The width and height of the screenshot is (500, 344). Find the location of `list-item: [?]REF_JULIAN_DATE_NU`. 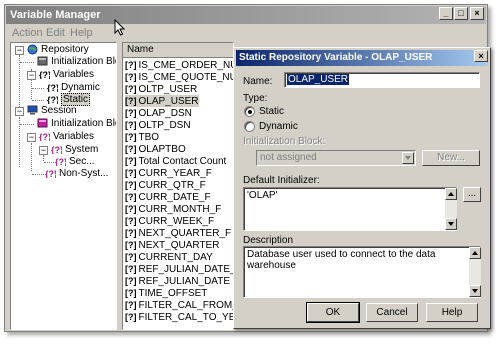

list-item: [?]REF_JULIAN_DATE_NU is located at coordinates (179, 269).